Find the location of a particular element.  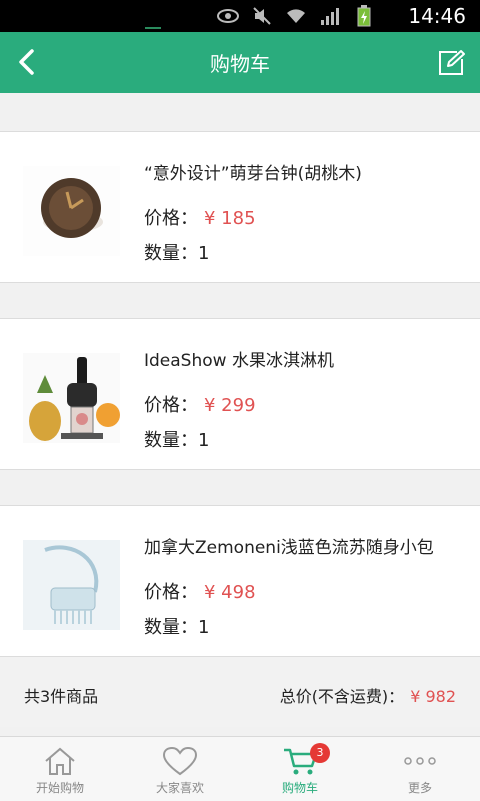

status-time: 14:46 is located at coordinates (437, 16).